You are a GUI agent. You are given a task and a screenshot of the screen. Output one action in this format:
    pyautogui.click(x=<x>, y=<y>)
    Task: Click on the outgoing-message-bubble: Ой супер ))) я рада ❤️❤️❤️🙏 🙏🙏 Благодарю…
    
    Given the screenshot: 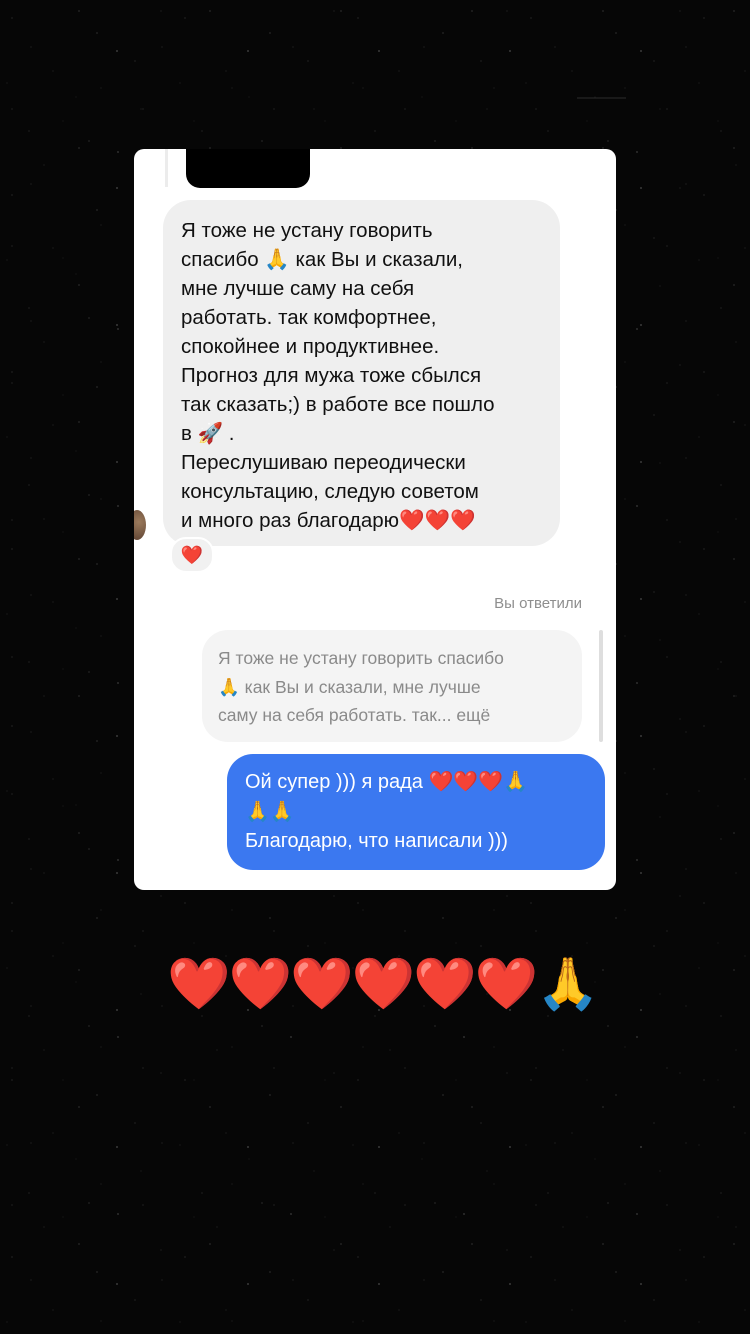 What is the action you would take?
    pyautogui.click(x=416, y=812)
    